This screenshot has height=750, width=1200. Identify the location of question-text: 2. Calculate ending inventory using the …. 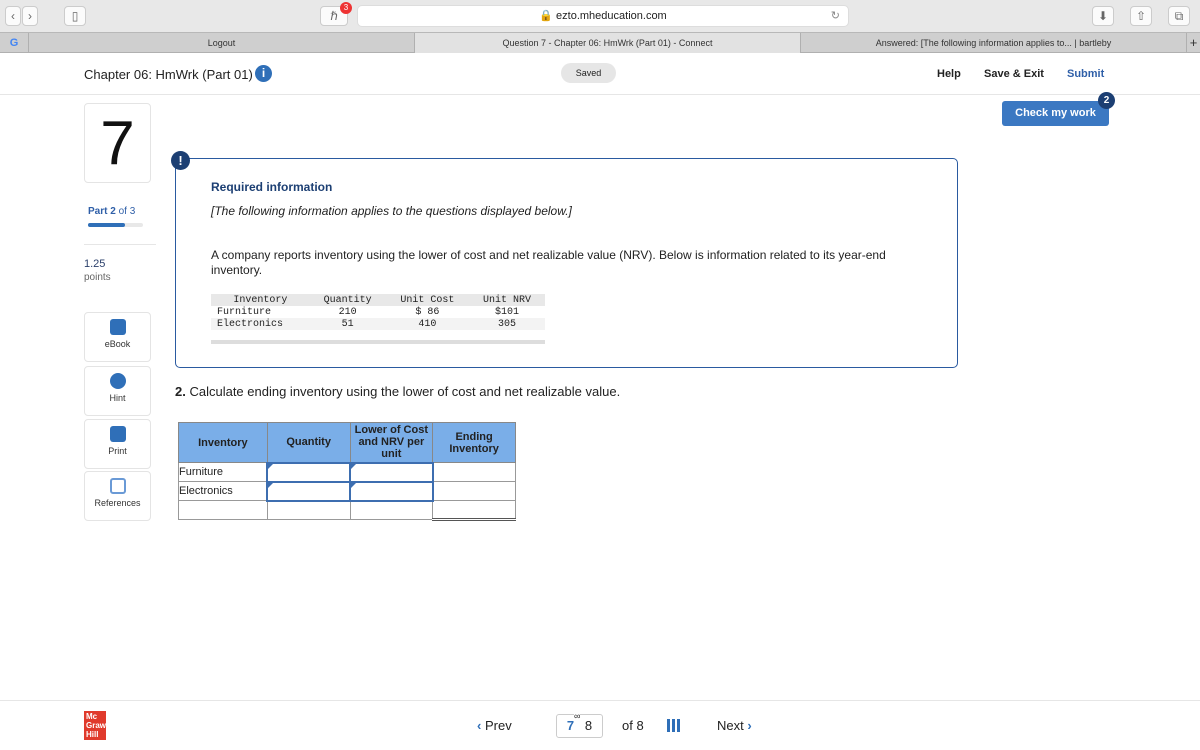
(398, 391).